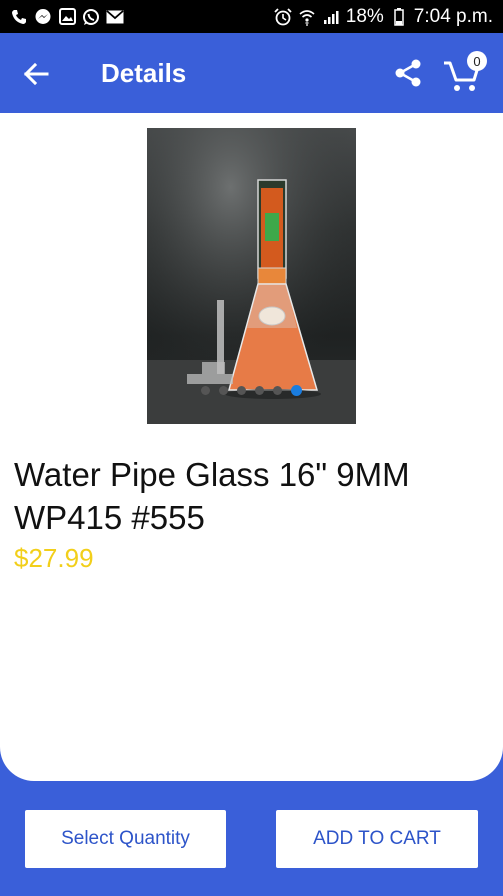 This screenshot has width=503, height=896. What do you see at coordinates (19, 17) in the screenshot?
I see `phone-icon` at bounding box center [19, 17].